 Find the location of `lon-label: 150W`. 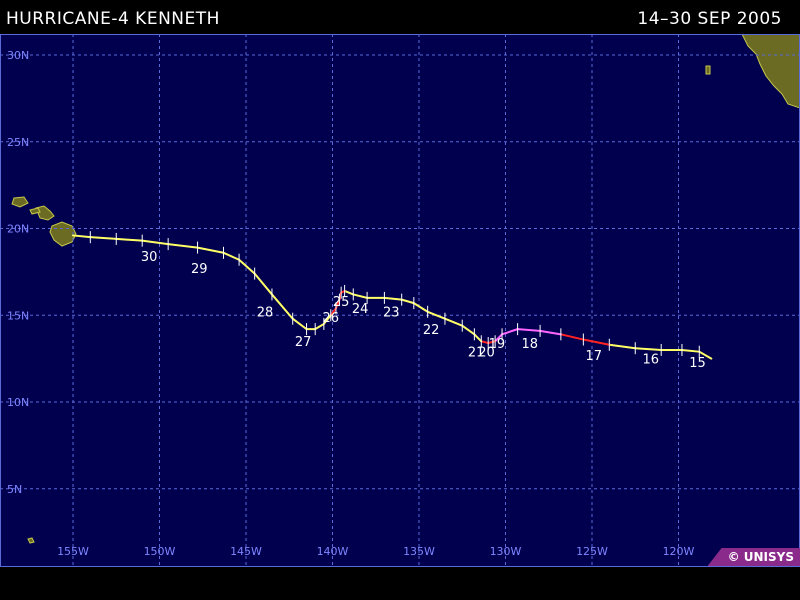

lon-label: 150W is located at coordinates (160, 551).